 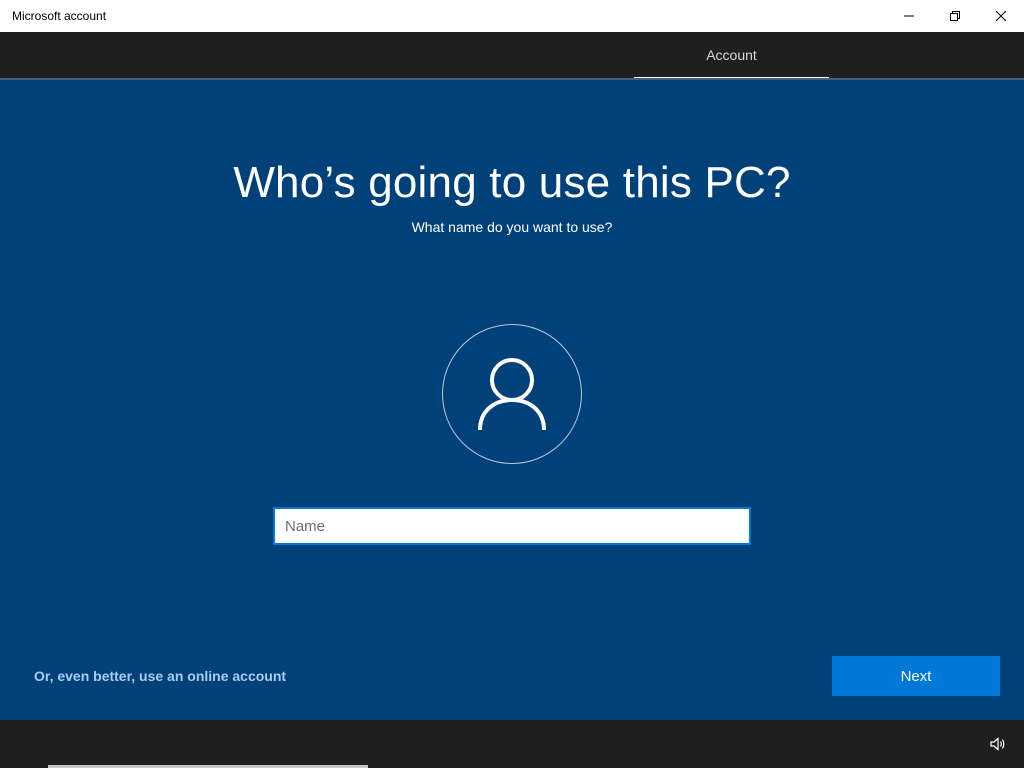 What do you see at coordinates (512, 56) in the screenshot?
I see `header-bar: Account` at bounding box center [512, 56].